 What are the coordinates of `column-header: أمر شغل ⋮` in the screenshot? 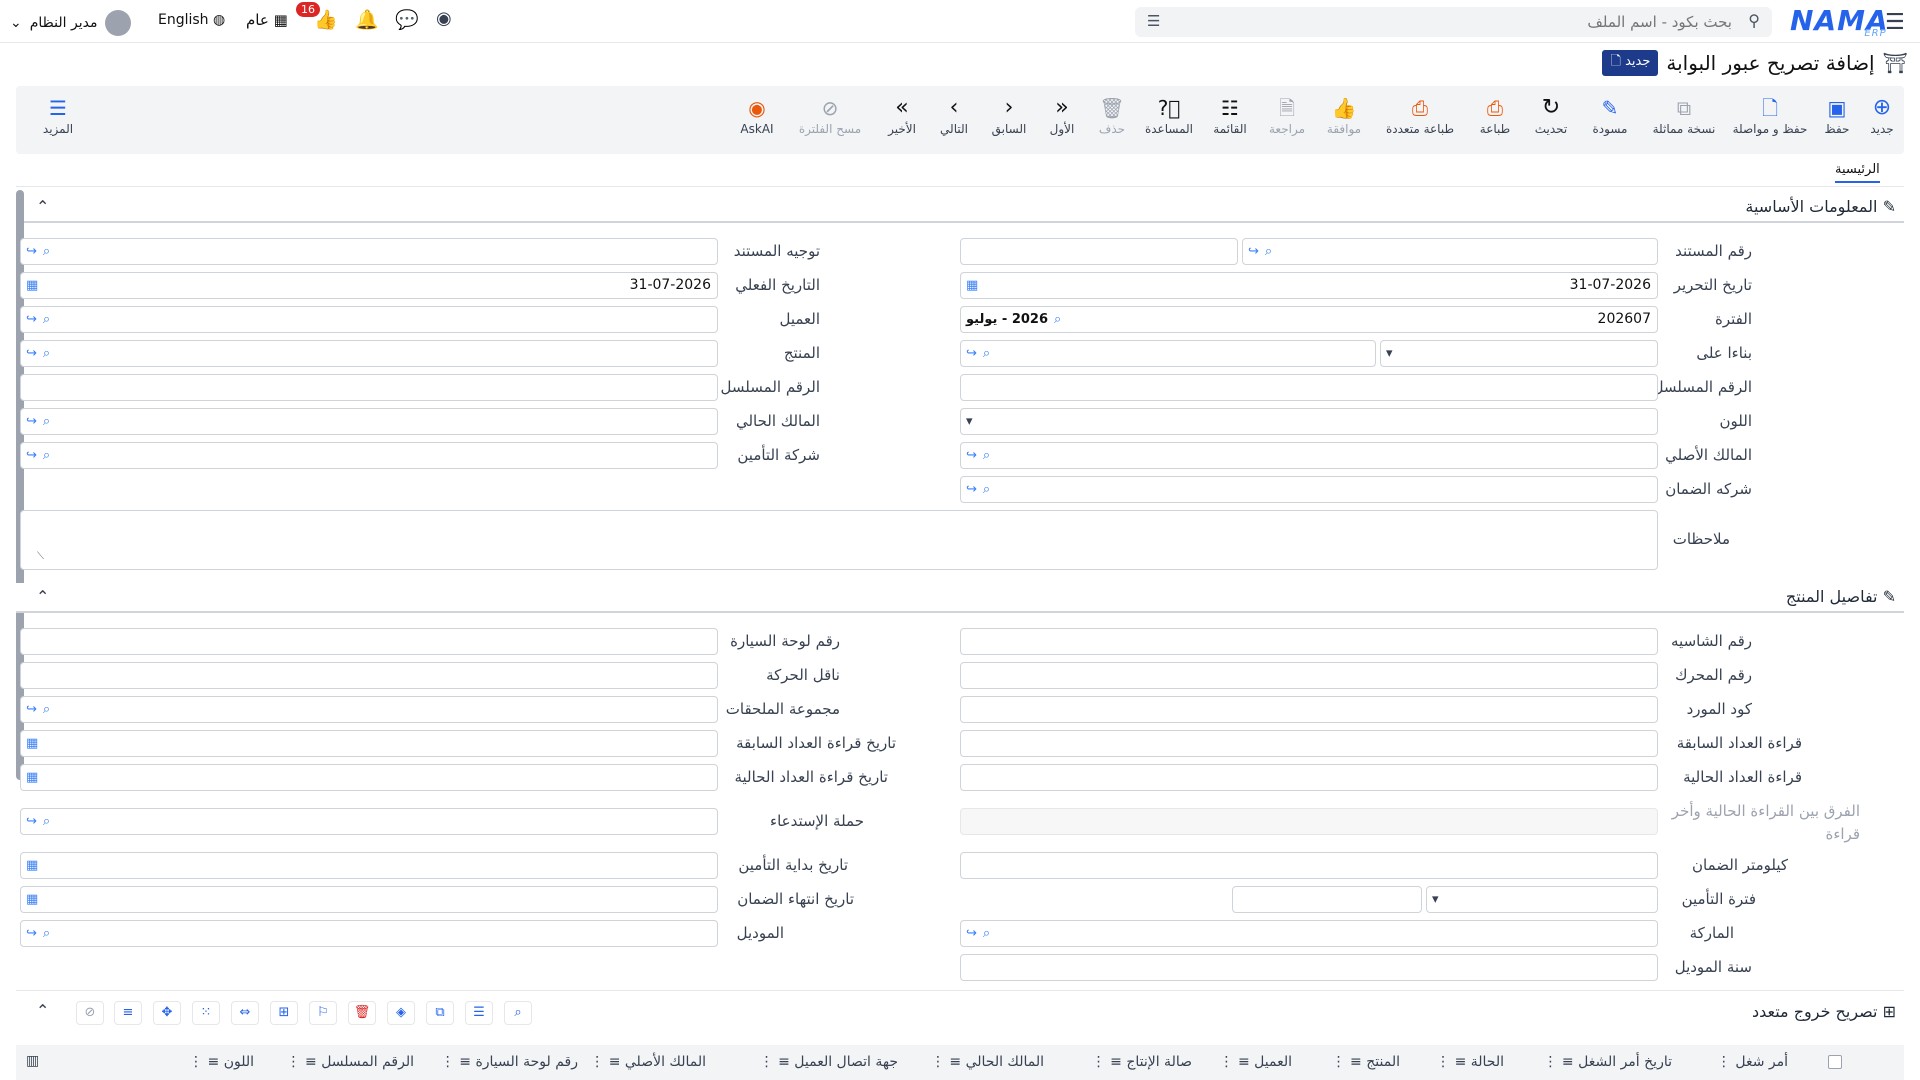 It's located at (1752, 1062).